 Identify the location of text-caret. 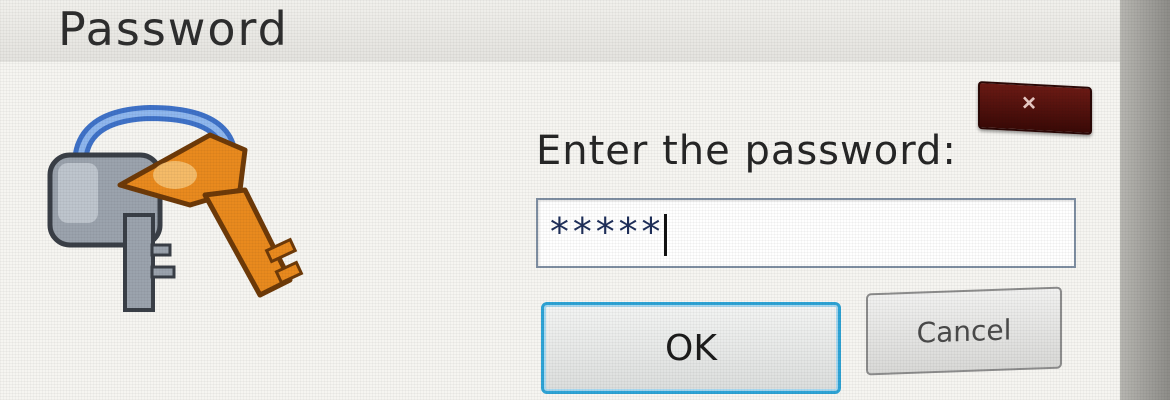
(666, 234).